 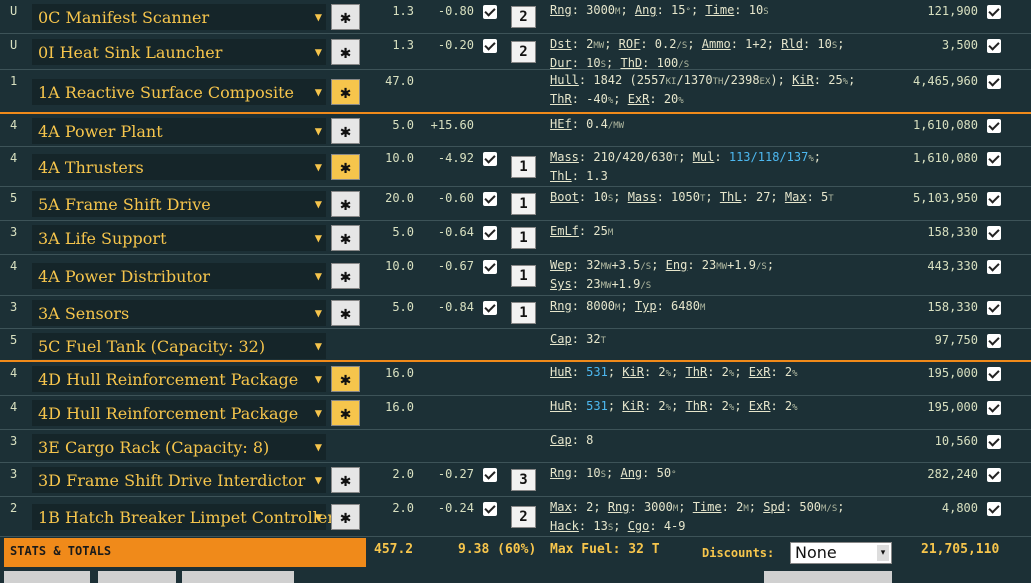 I want to click on module-select: 0I Heat Sink Launcher ▼, so click(x=179, y=52).